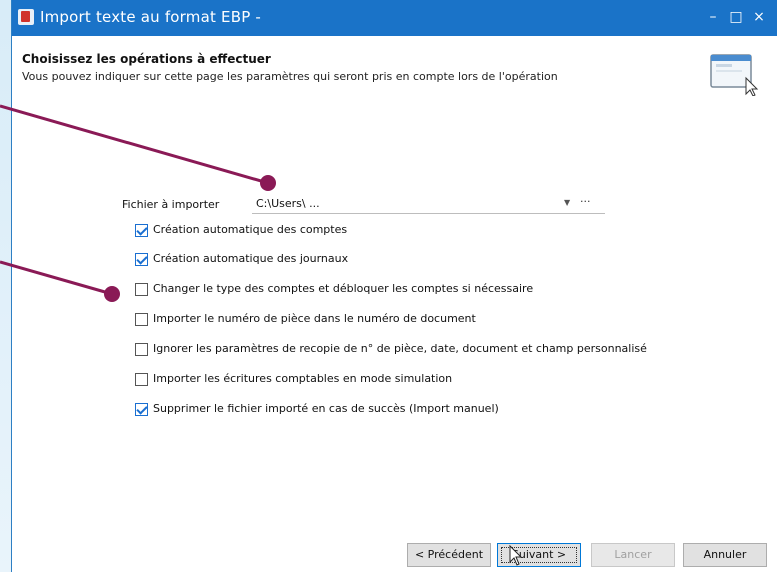  I want to click on next-button: Suivant >, so click(539, 555).